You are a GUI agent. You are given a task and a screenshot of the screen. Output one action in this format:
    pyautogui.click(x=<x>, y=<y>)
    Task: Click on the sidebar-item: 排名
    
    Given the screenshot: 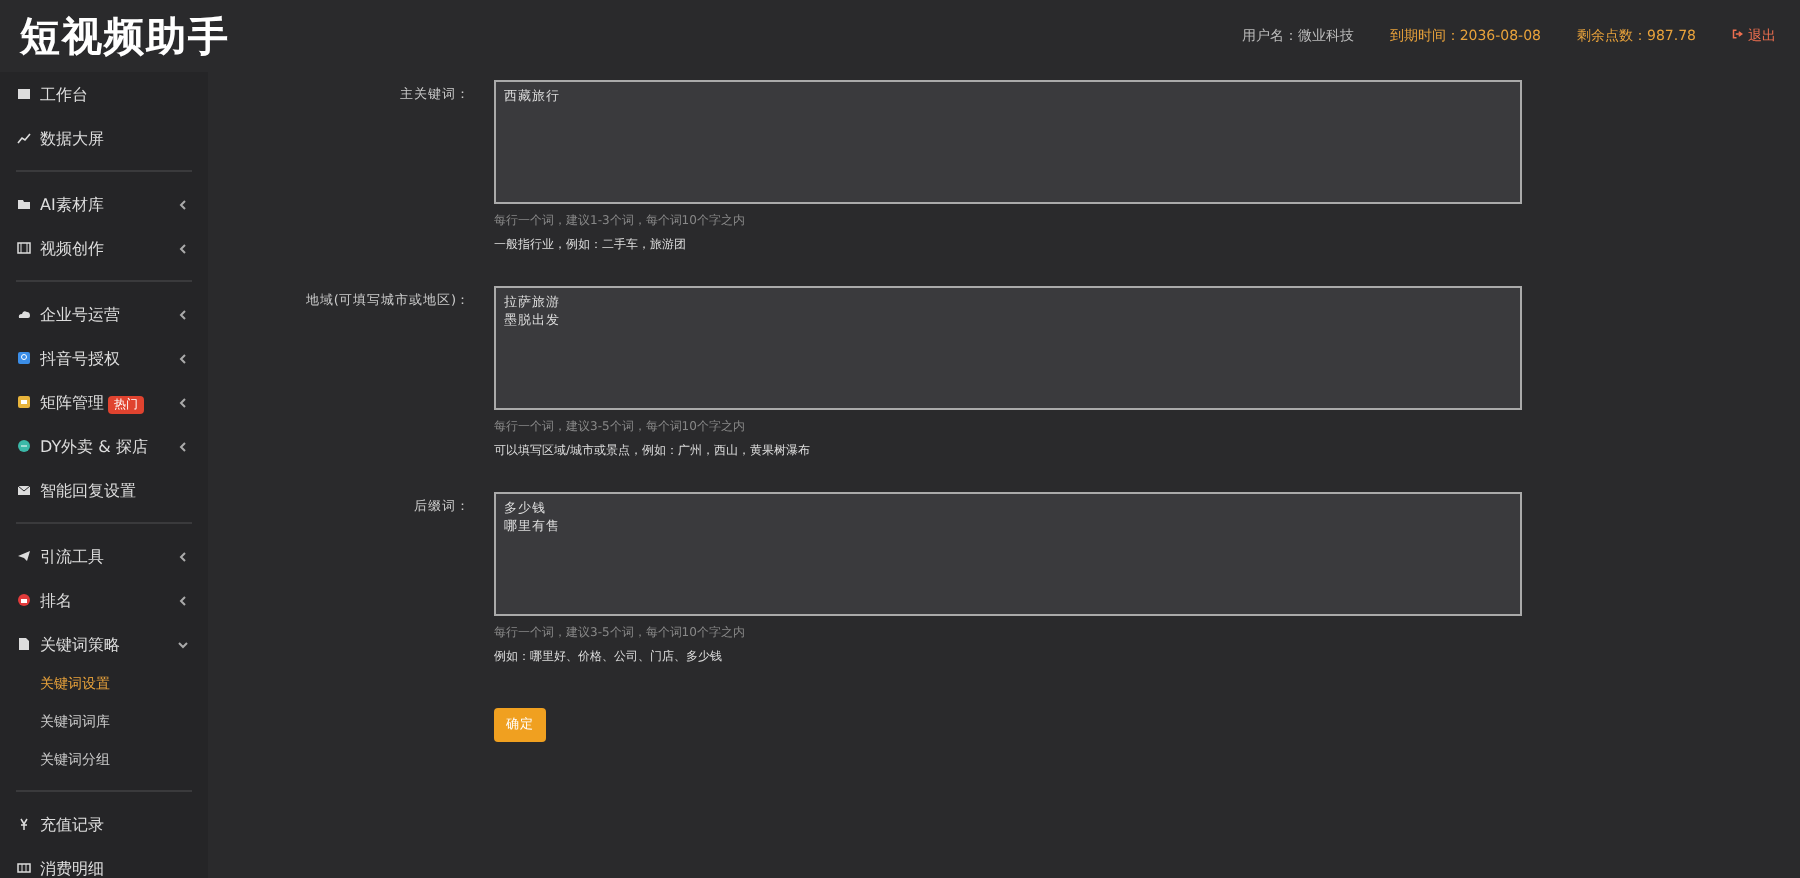 What is the action you would take?
    pyautogui.click(x=104, y=600)
    